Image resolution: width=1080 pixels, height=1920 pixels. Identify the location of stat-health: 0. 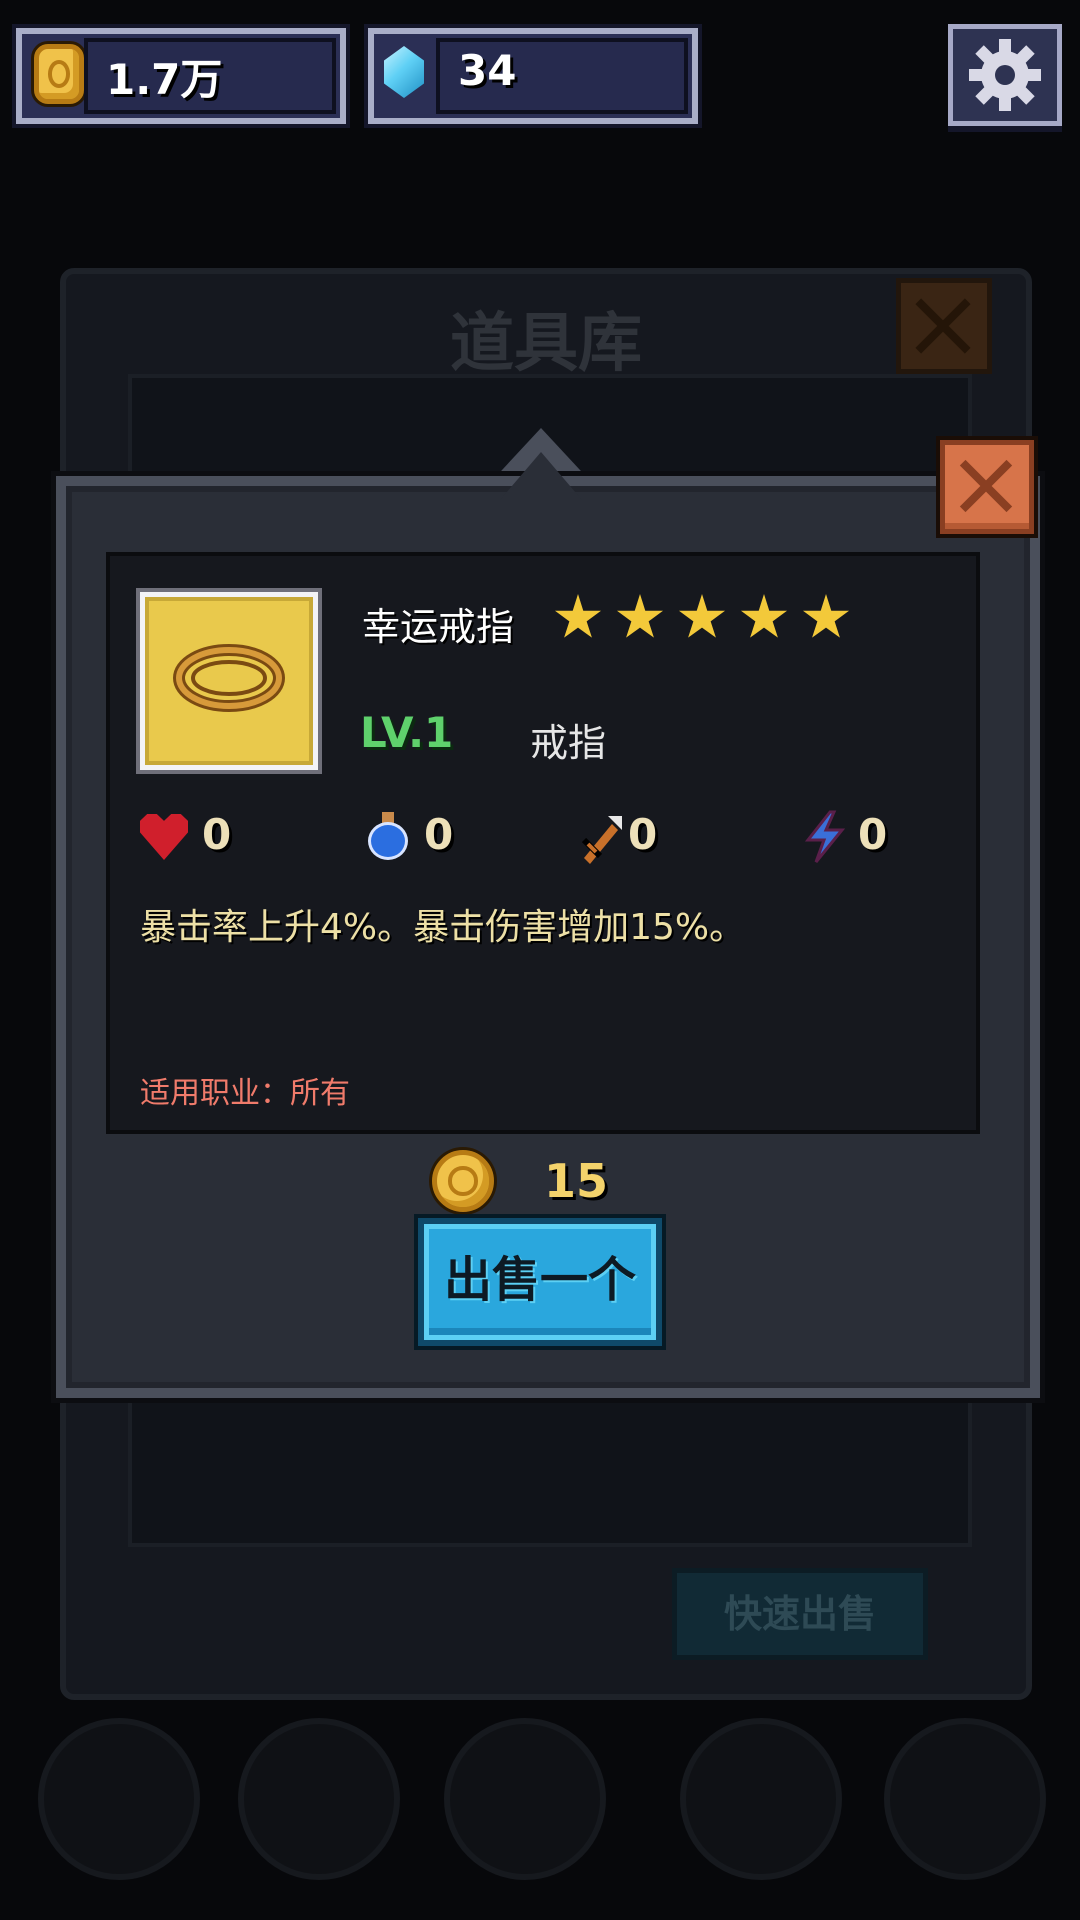
(200, 837).